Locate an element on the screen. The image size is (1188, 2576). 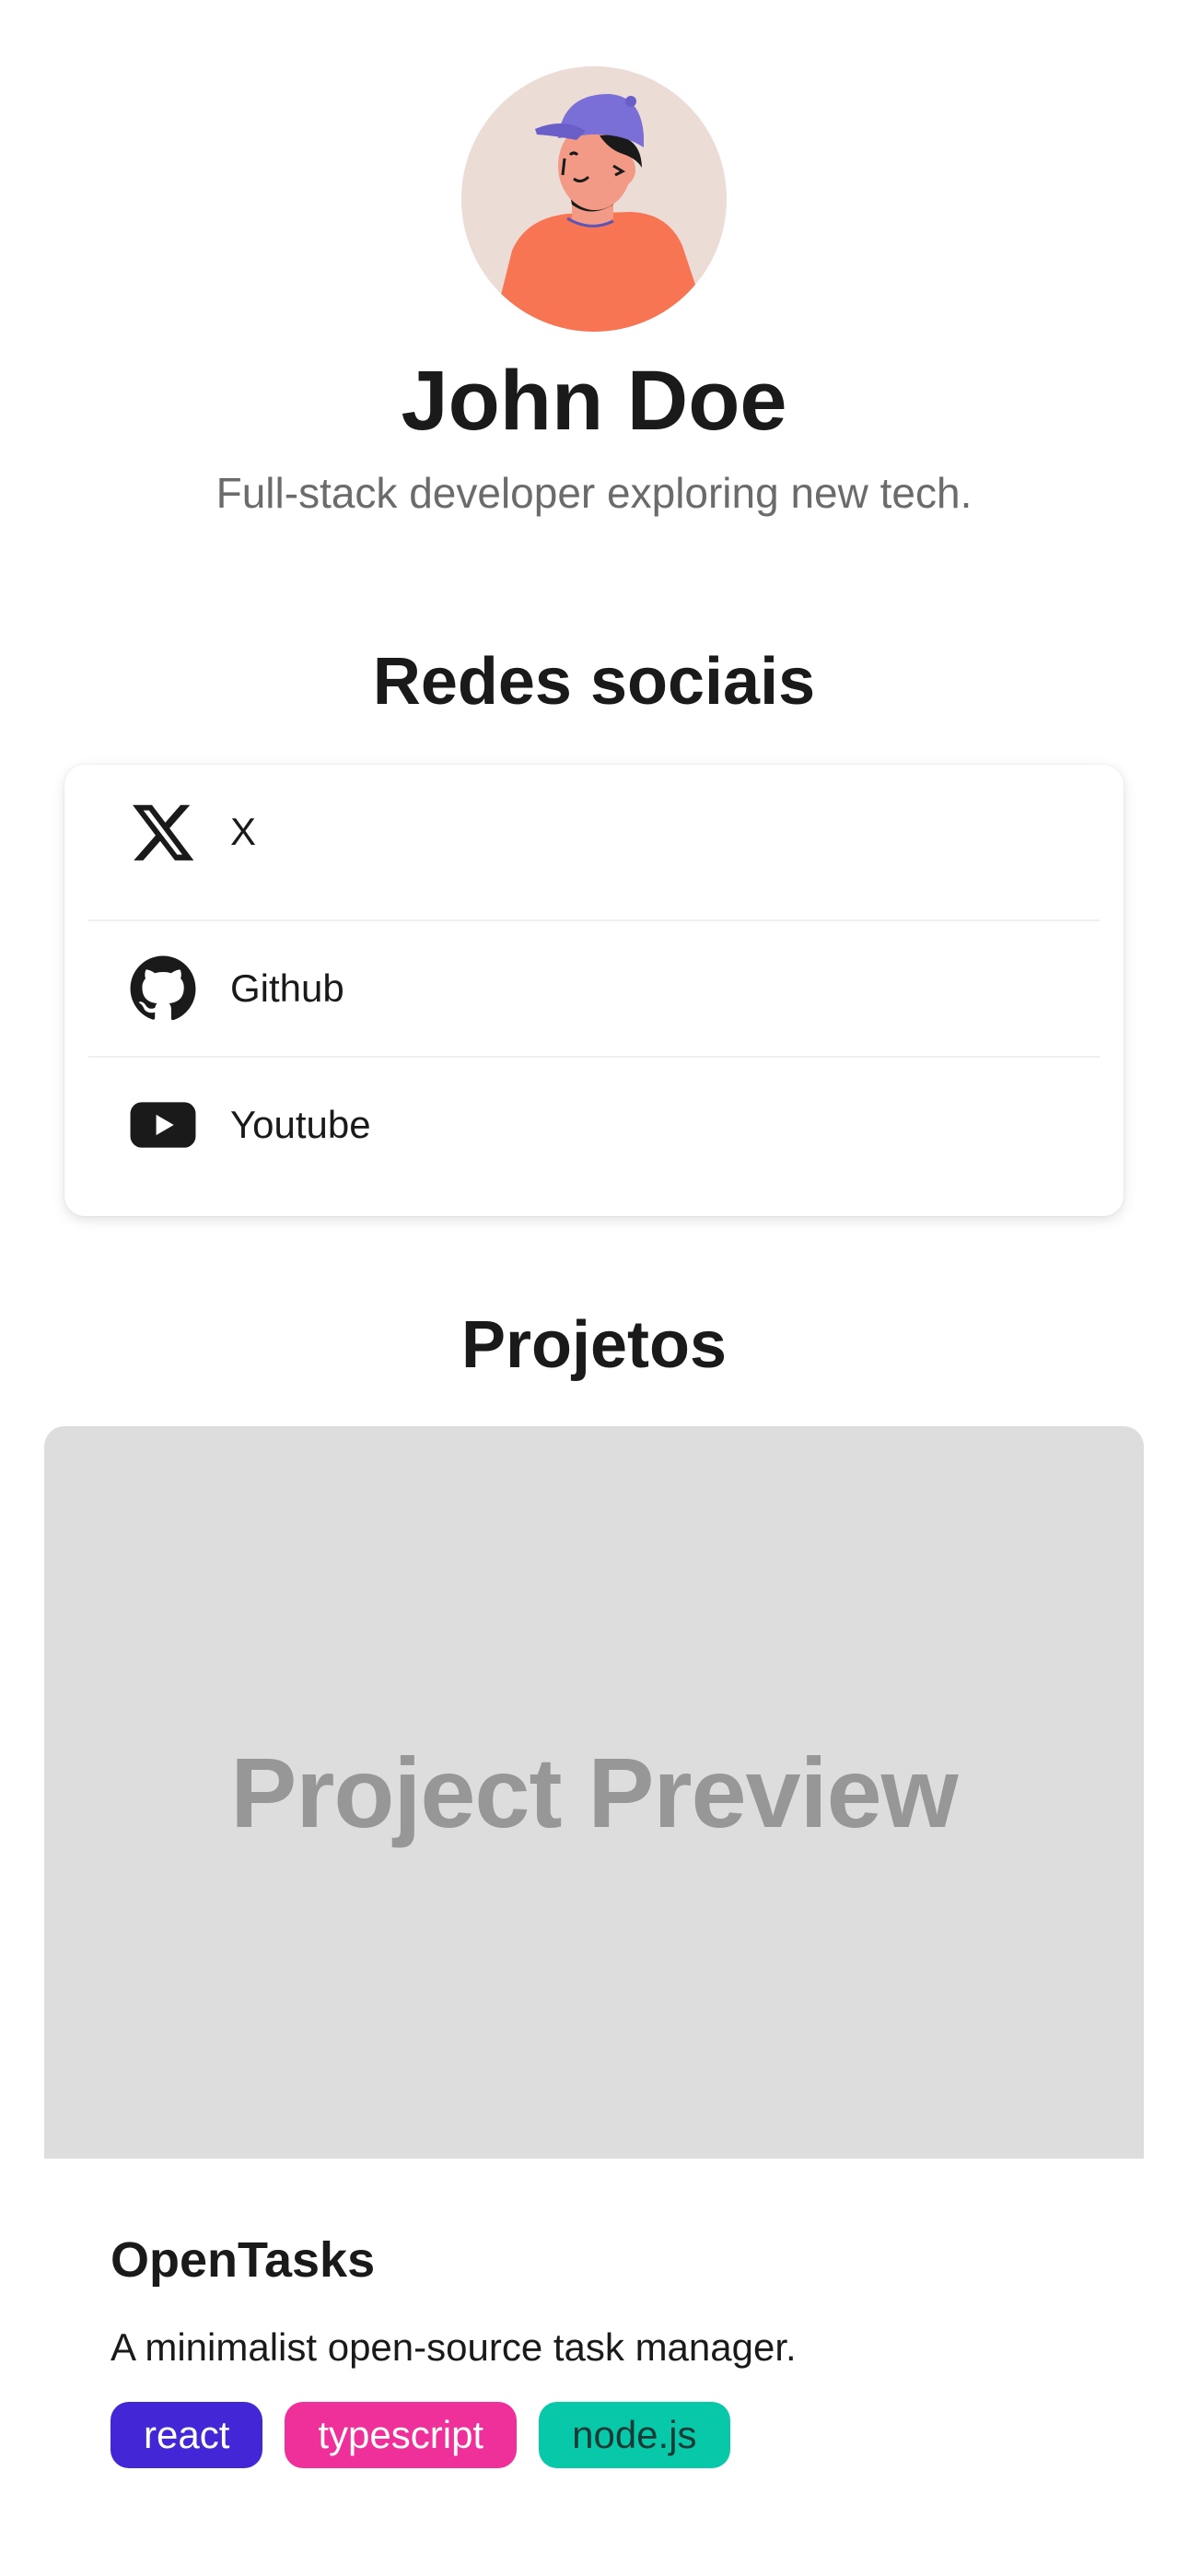
social-link-github: Github is located at coordinates (594, 989).